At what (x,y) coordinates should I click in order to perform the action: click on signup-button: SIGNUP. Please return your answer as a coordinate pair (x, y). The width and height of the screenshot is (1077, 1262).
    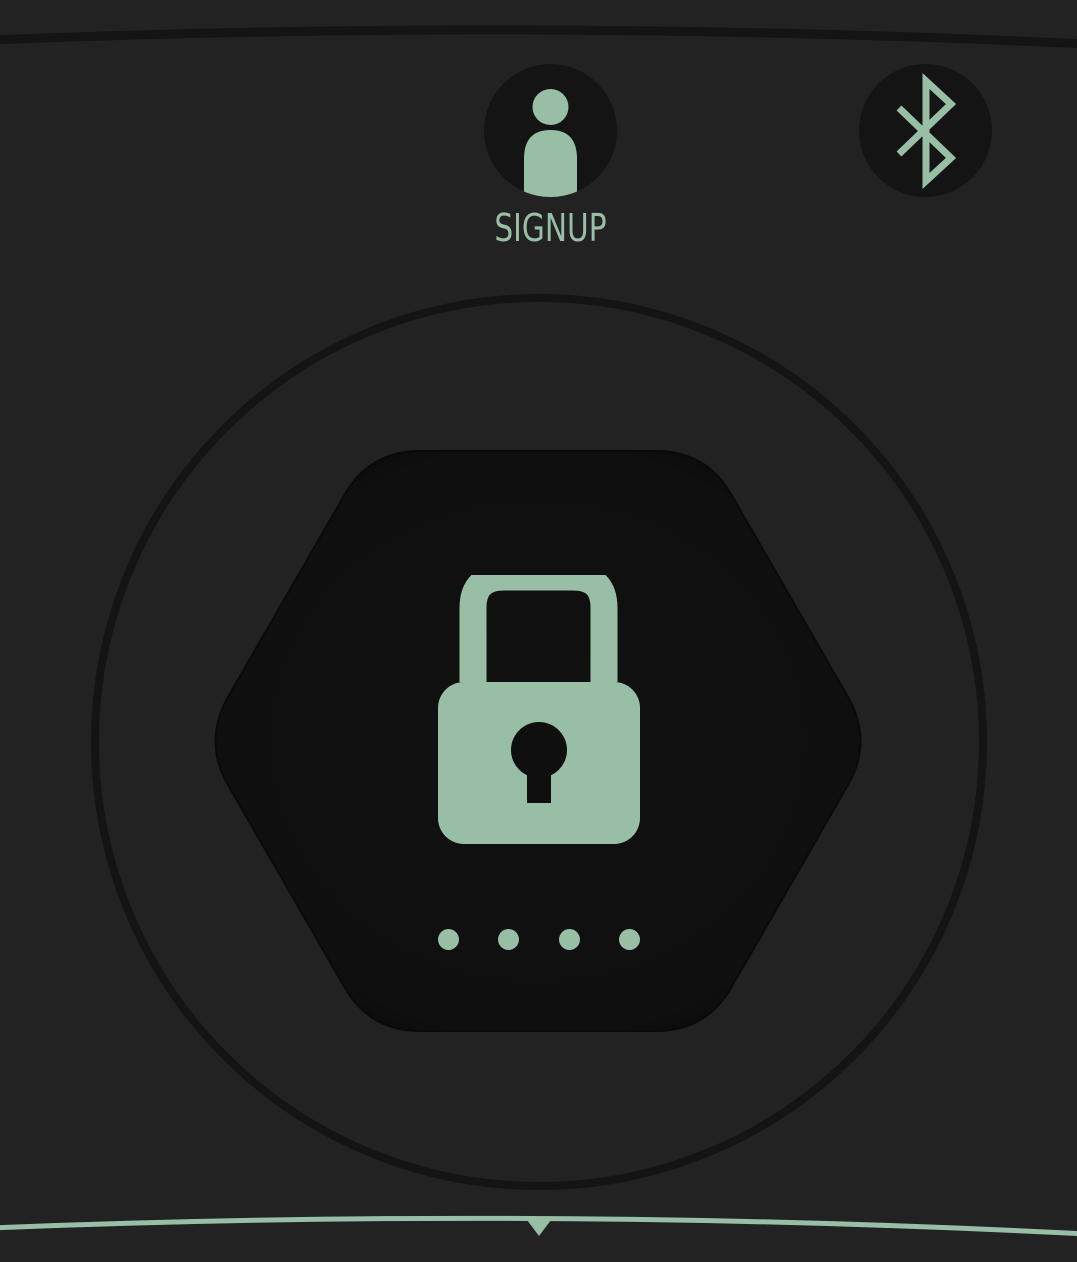
    Looking at the image, I should click on (550, 164).